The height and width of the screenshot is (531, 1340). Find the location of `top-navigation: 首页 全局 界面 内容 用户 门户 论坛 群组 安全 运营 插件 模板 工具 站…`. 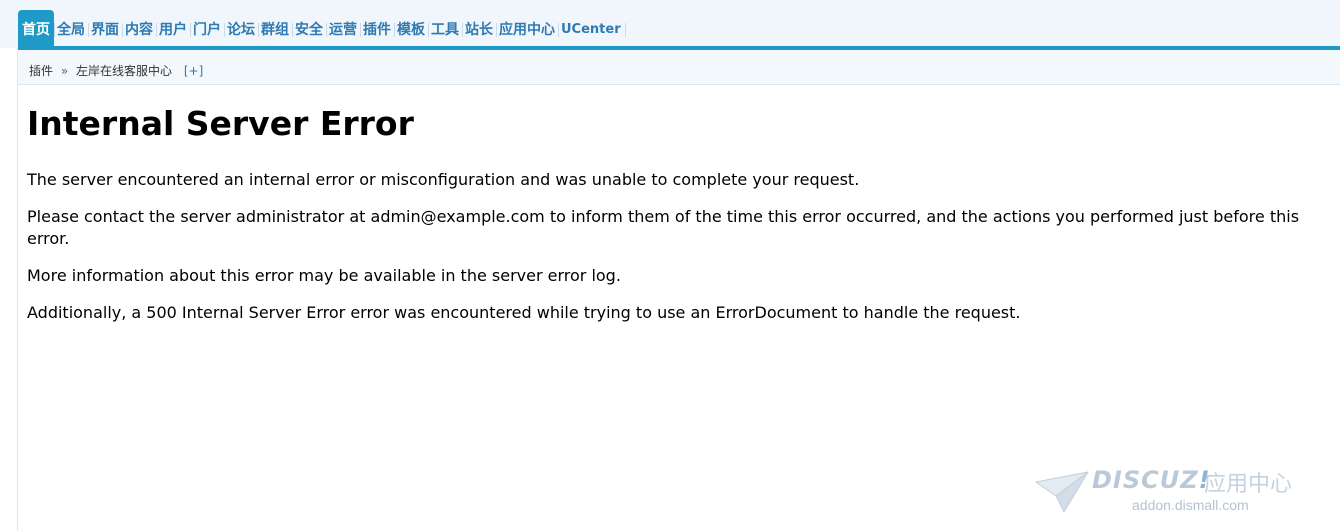

top-navigation: 首页 全局 界面 内容 用户 门户 论坛 群组 安全 运营 插件 模板 工具 站… is located at coordinates (670, 24).